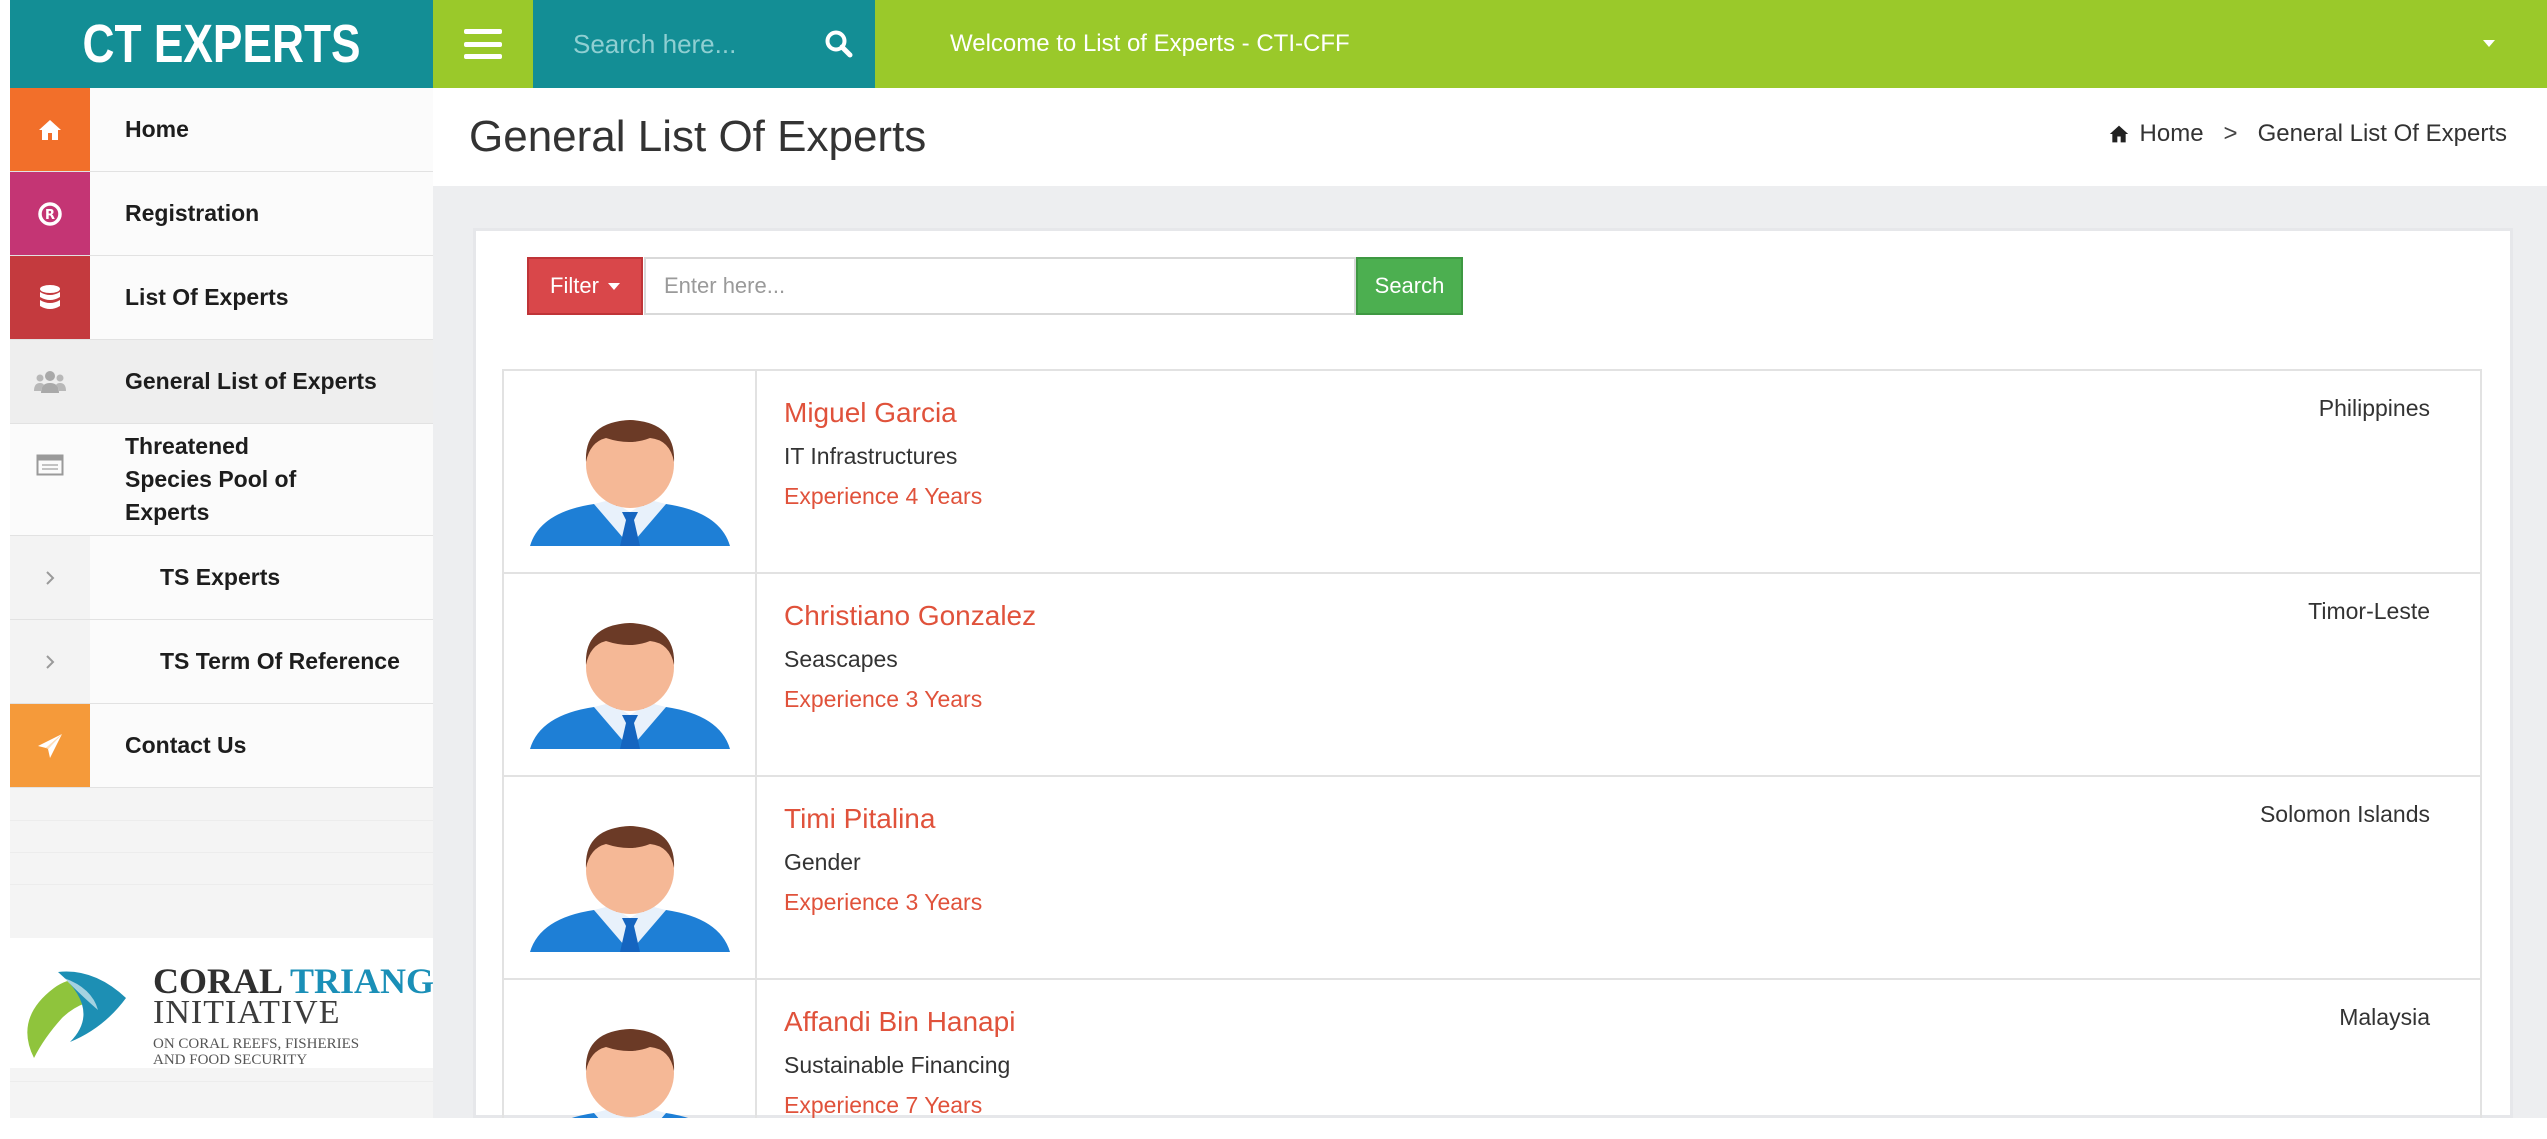 Image resolution: width=2547 pixels, height=1139 pixels. I want to click on expert-country: Philippines, so click(2374, 408).